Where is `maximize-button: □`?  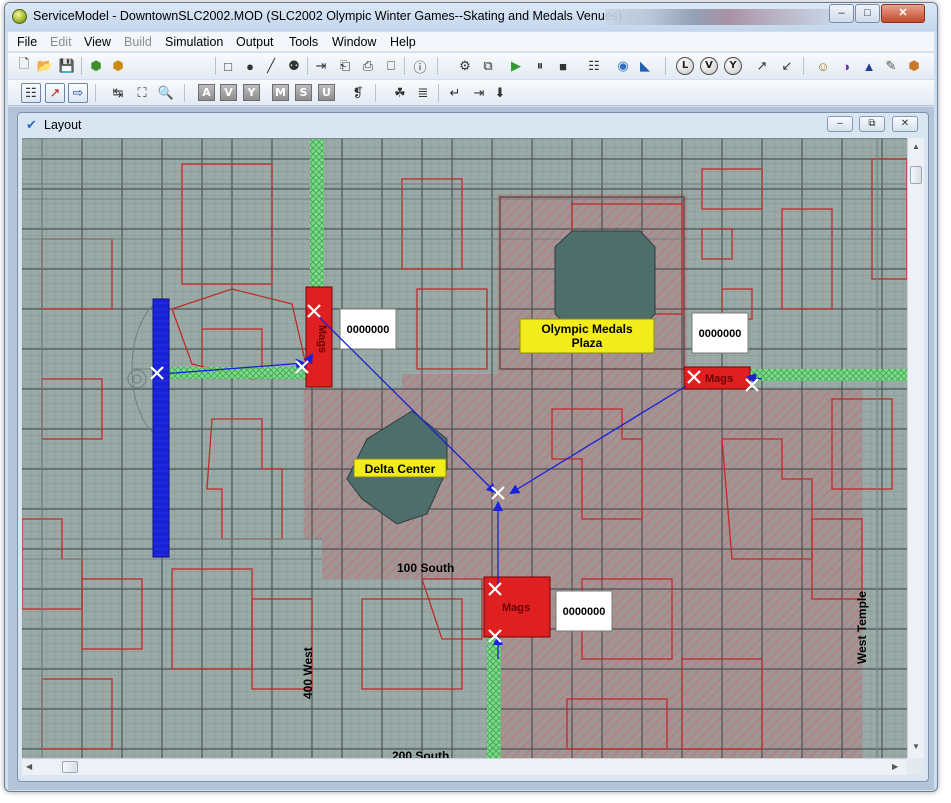 maximize-button: □ is located at coordinates (867, 13).